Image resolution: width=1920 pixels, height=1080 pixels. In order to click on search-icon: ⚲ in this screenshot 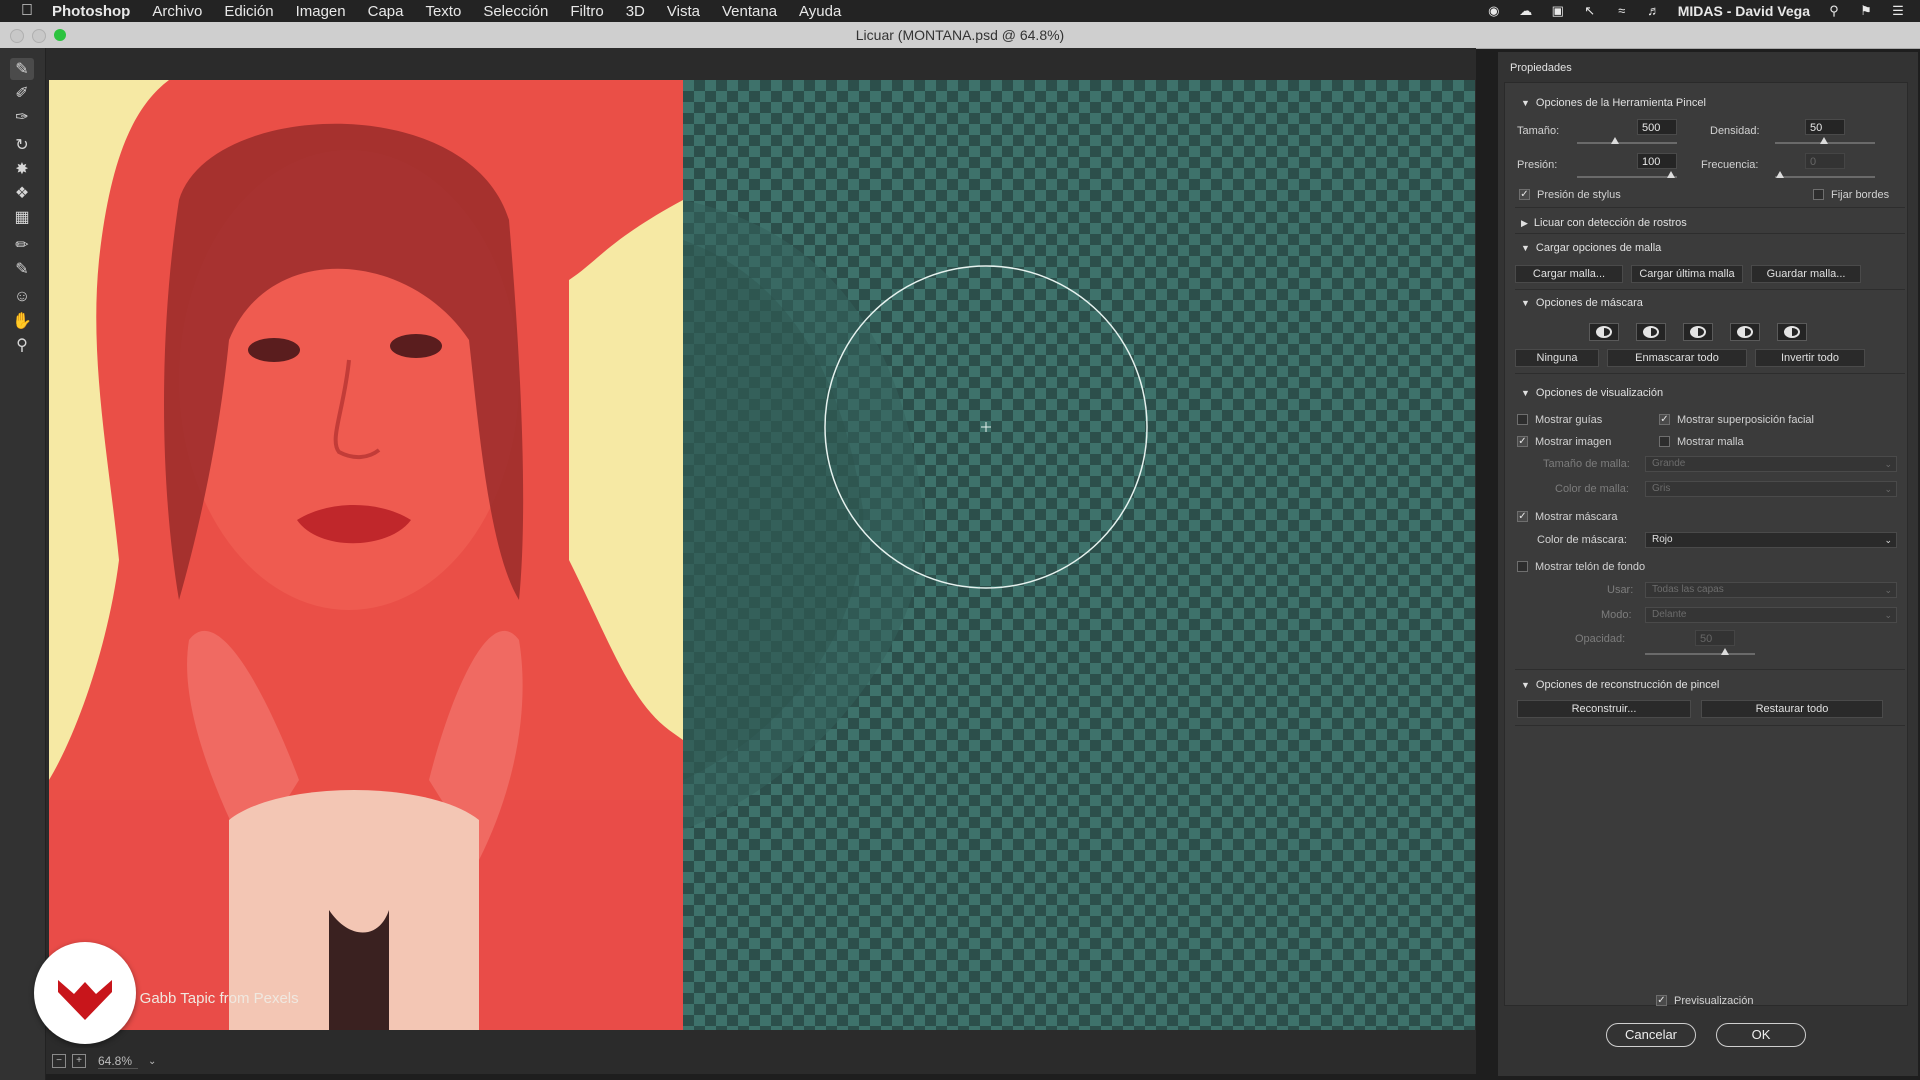, I will do `click(1834, 11)`.